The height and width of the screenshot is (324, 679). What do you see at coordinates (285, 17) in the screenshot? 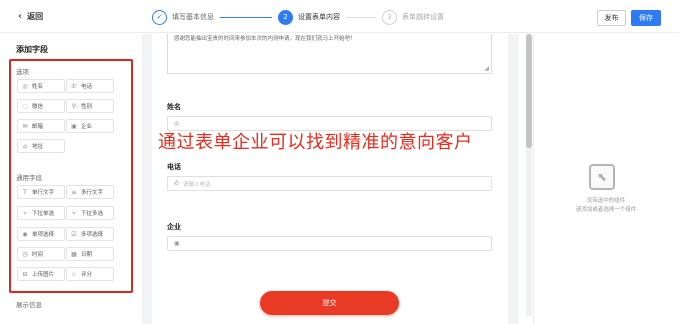
I see `step-2-number: 2` at bounding box center [285, 17].